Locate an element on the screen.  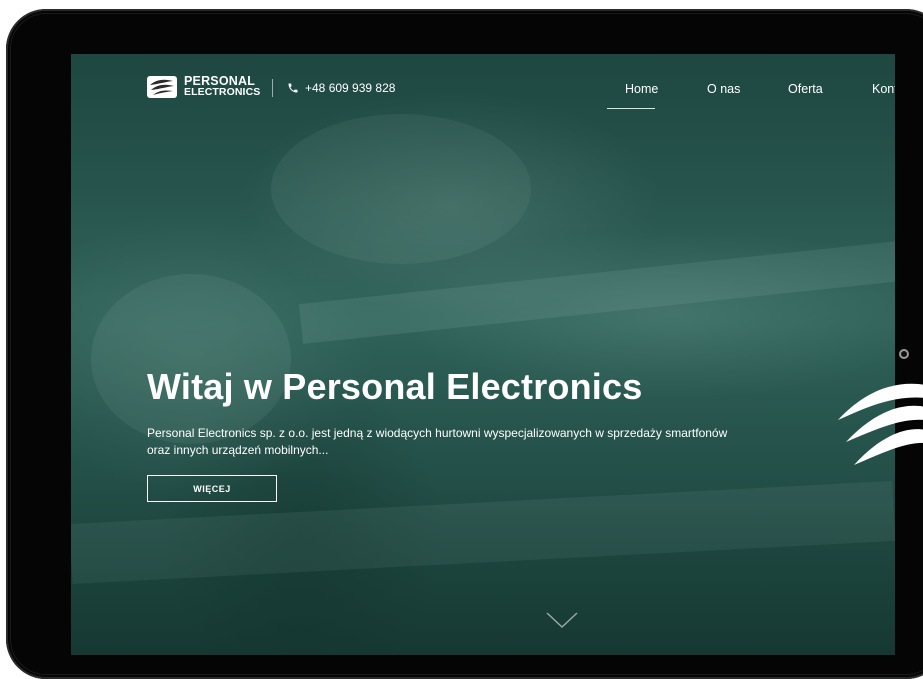
chevron-down-icon is located at coordinates (562, 621).